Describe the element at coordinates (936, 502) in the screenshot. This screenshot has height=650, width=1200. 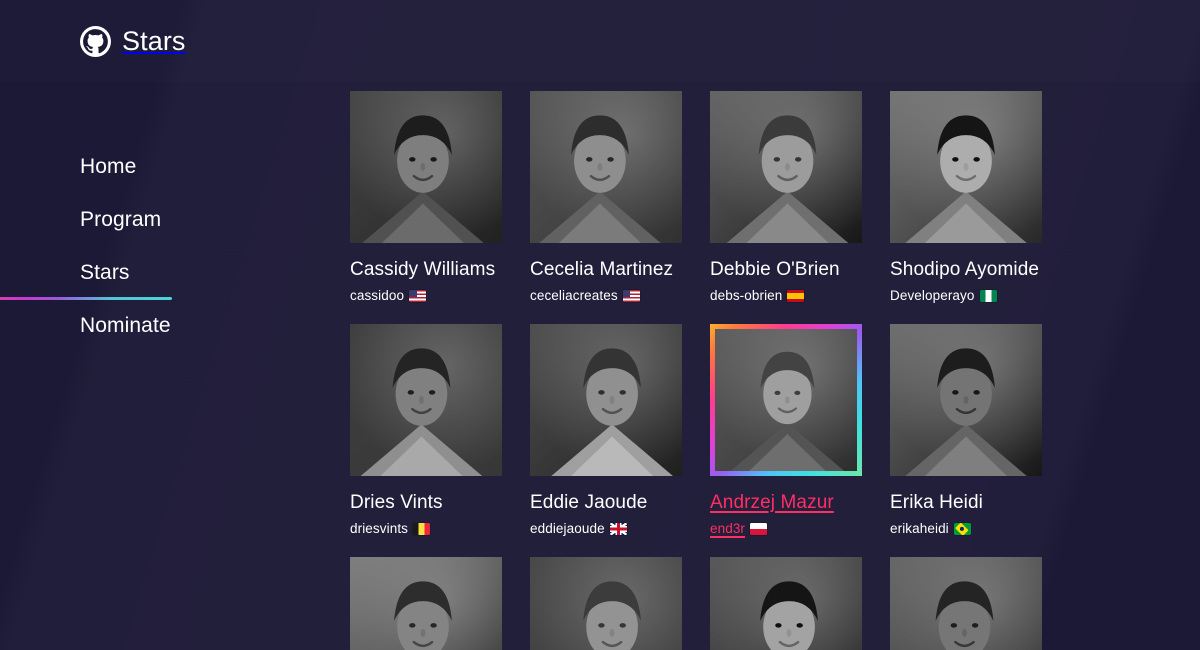
I see `star-name: Erika Heidi` at that location.